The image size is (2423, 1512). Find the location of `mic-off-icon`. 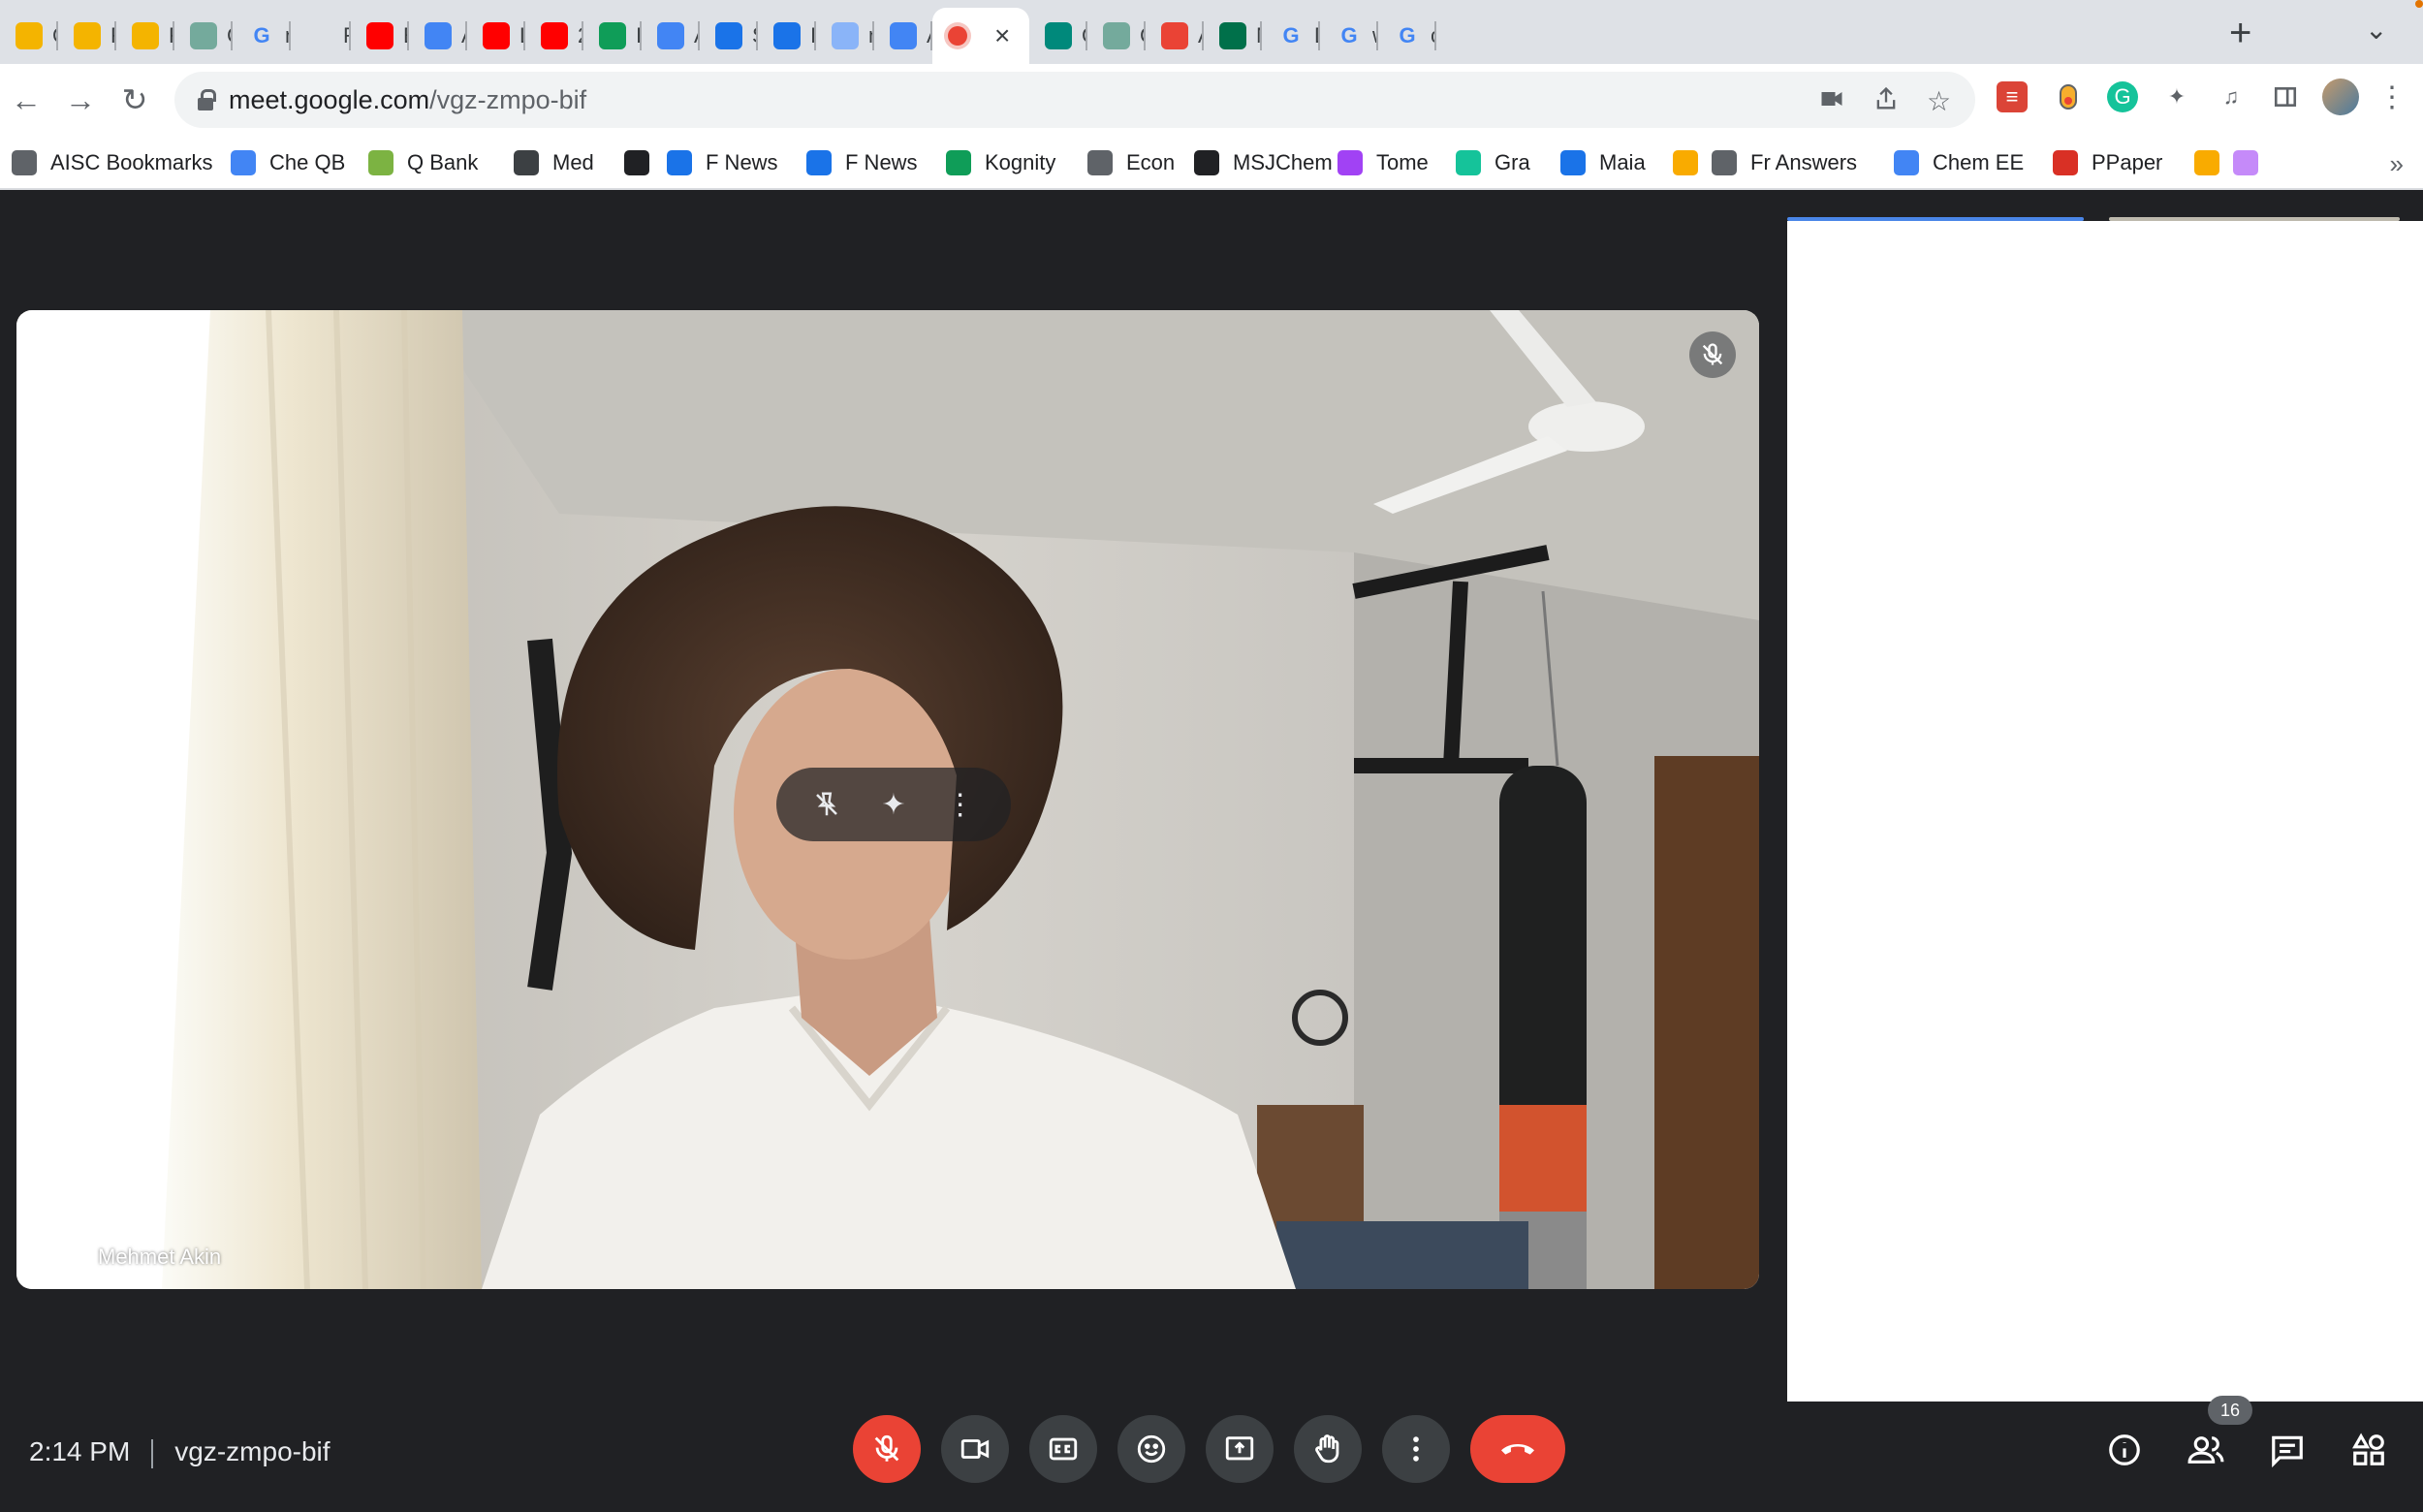

mic-off-icon is located at coordinates (886, 1448).